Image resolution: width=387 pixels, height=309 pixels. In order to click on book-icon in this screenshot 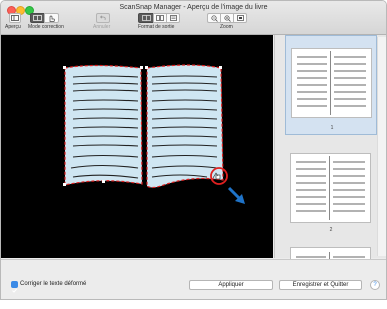, I will do `click(37, 18)`.